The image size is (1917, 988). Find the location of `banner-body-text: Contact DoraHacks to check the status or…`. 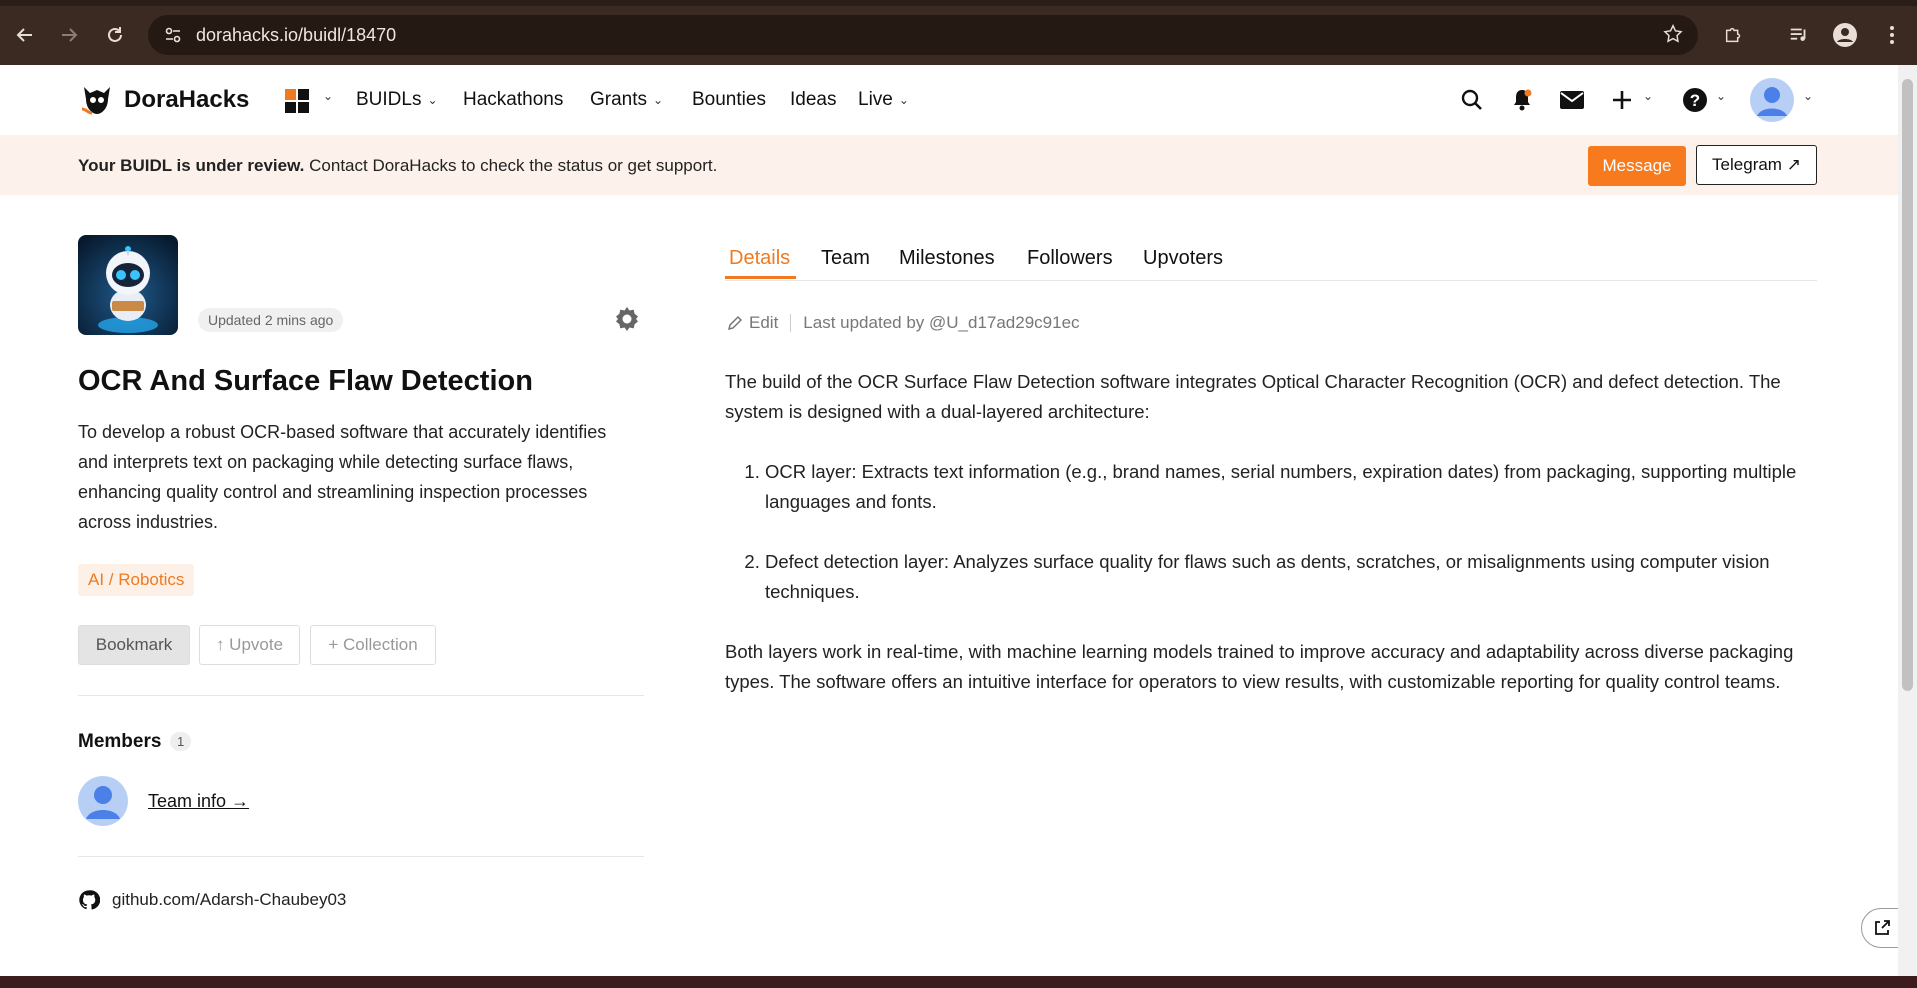

banner-body-text: Contact DoraHacks to check the status or… is located at coordinates (511, 165).